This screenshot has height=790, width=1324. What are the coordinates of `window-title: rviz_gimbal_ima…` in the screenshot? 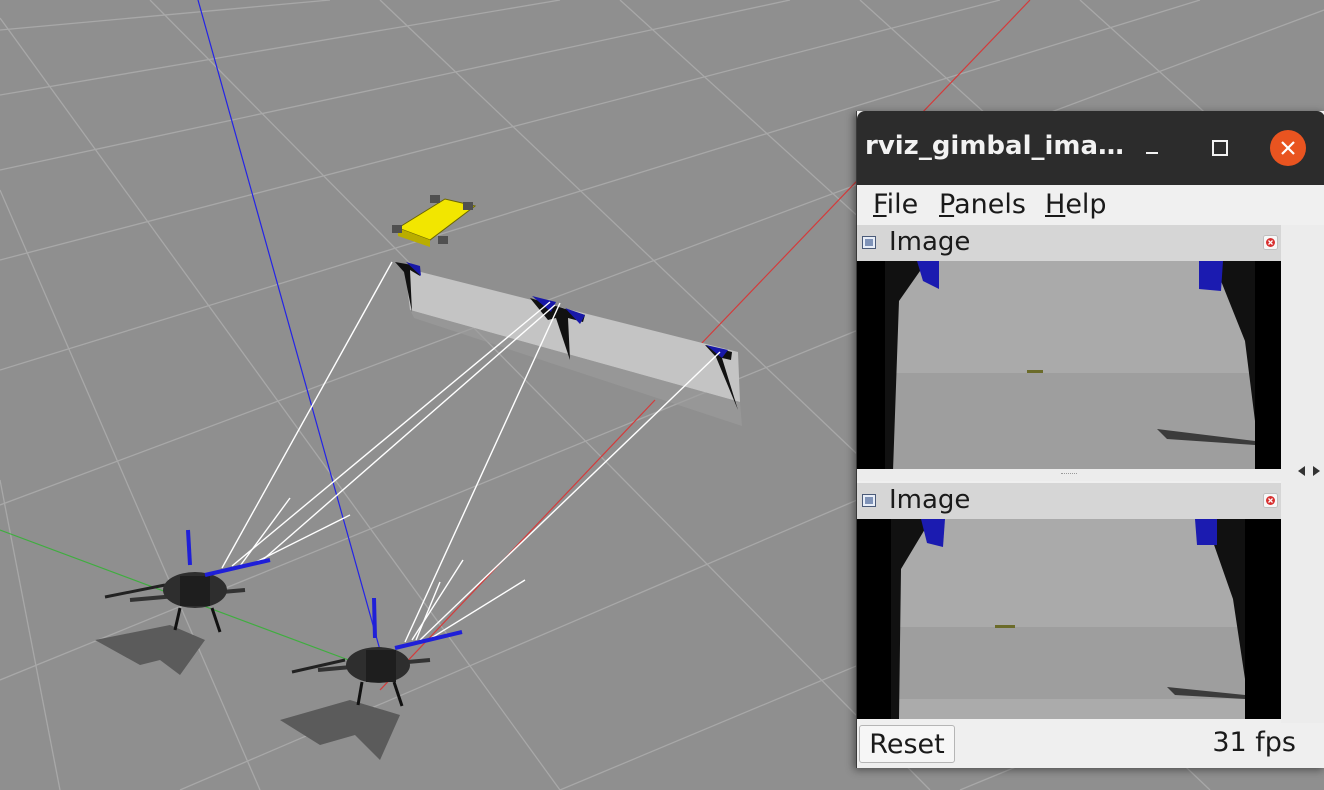 It's located at (995, 146).